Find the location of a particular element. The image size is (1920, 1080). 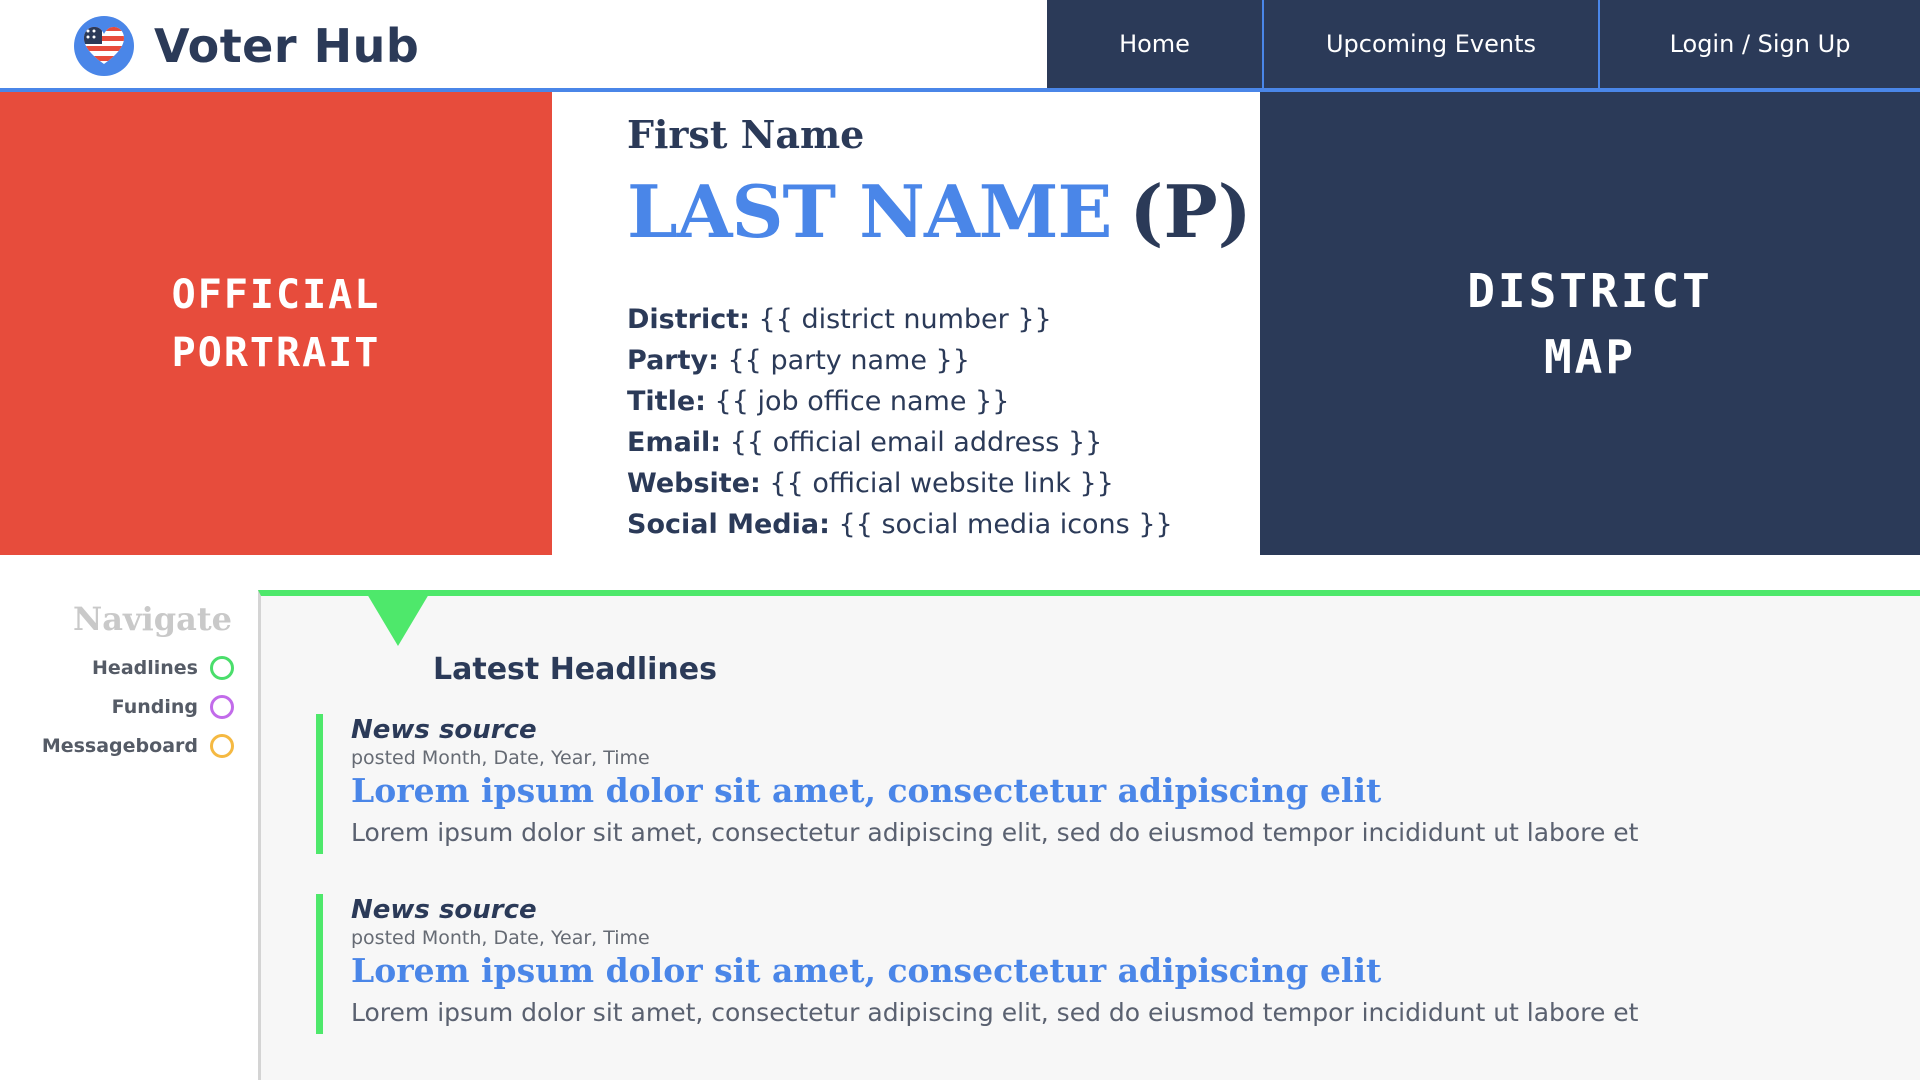

portrait-label: OFFICIAL PORTRAIT is located at coordinates (276, 323).